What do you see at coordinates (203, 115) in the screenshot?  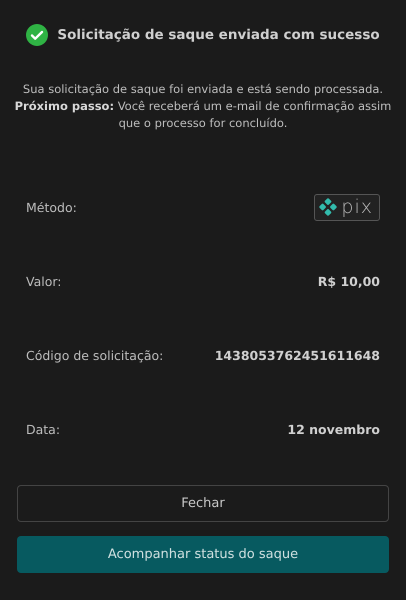 I see `next-step-message: Próximo passo: Você receberá um e-mail de confirmação assim que o processo for concluído.` at bounding box center [203, 115].